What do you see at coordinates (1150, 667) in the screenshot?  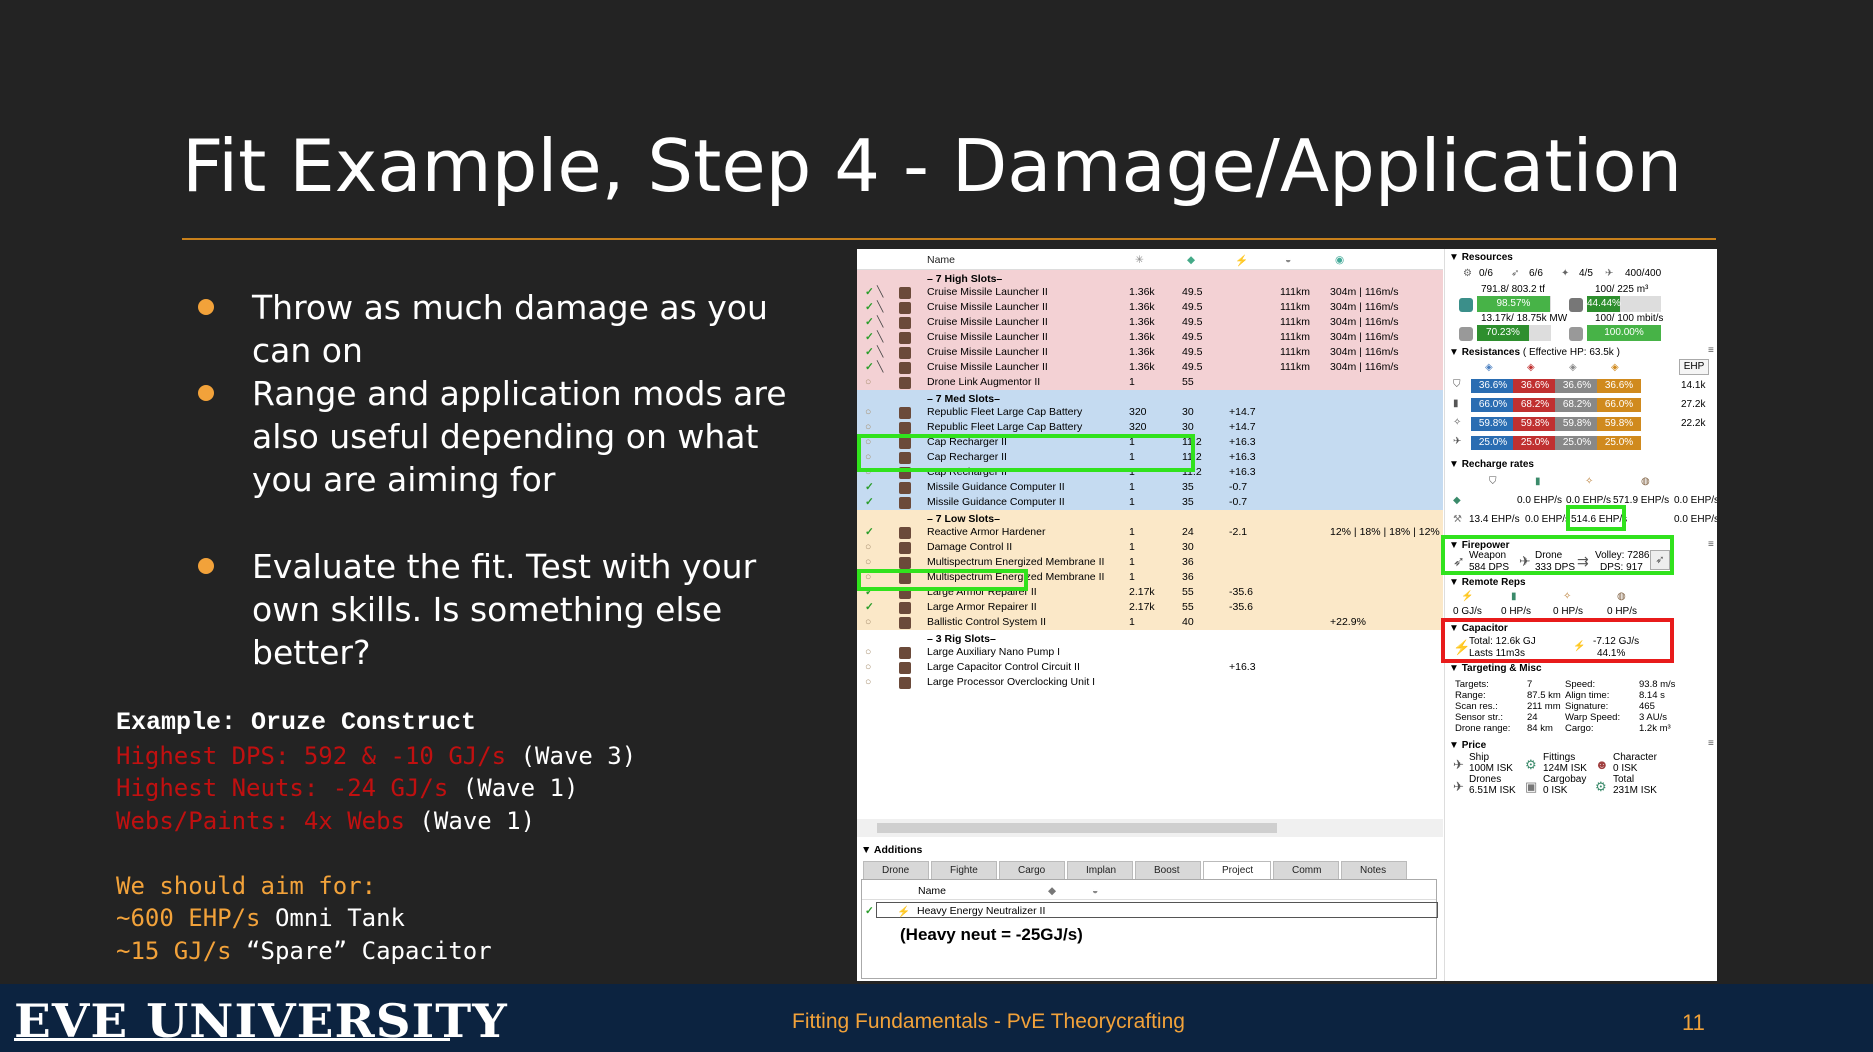 I see `module-row: ○ Large Capacitor Control Circuit II +16.3` at bounding box center [1150, 667].